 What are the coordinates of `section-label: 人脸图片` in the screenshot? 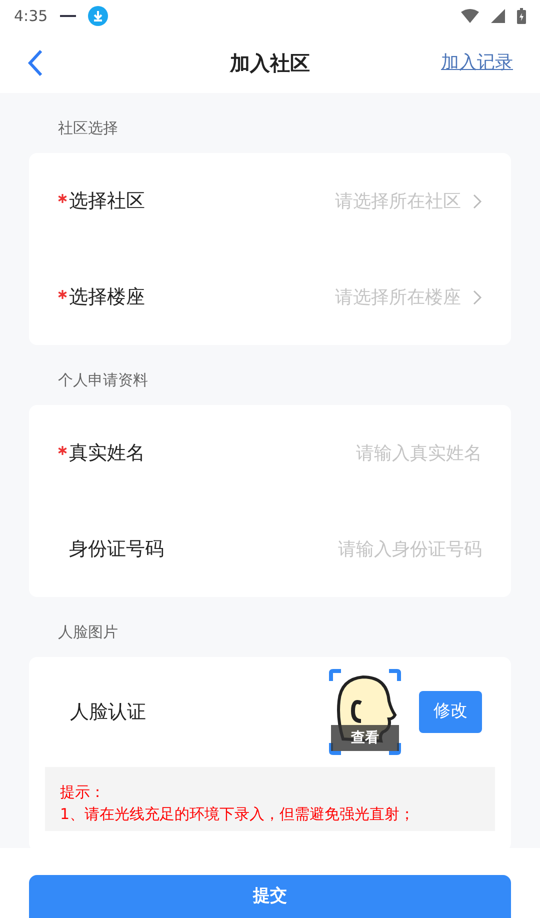 It's located at (88, 632).